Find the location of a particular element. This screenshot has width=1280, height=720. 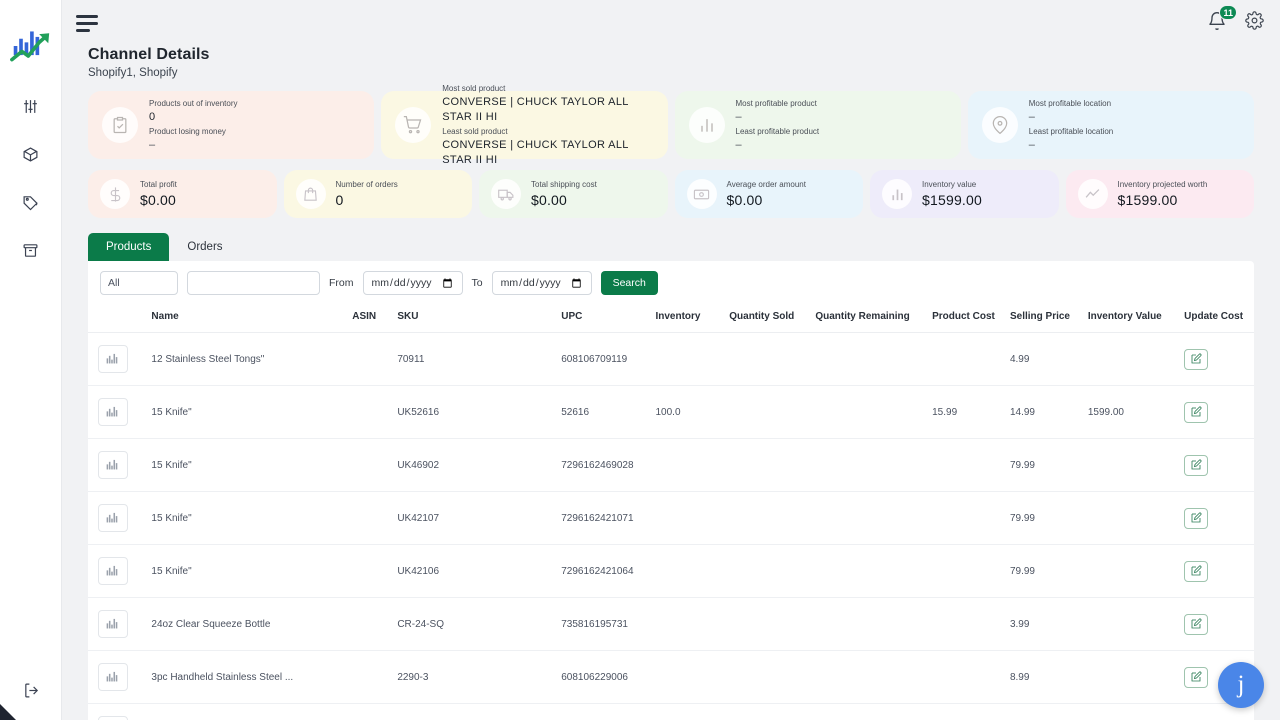

kpi-label-2: Least sold product is located at coordinates (475, 131).